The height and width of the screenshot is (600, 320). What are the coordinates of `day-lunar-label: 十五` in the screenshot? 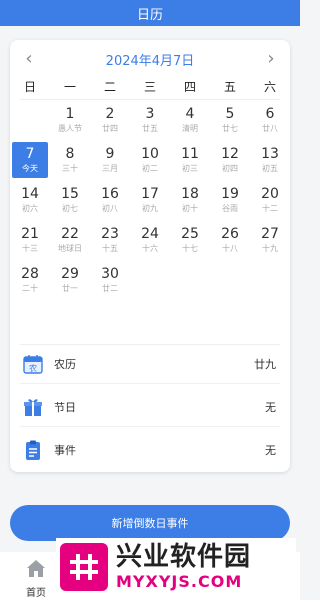 It's located at (110, 248).